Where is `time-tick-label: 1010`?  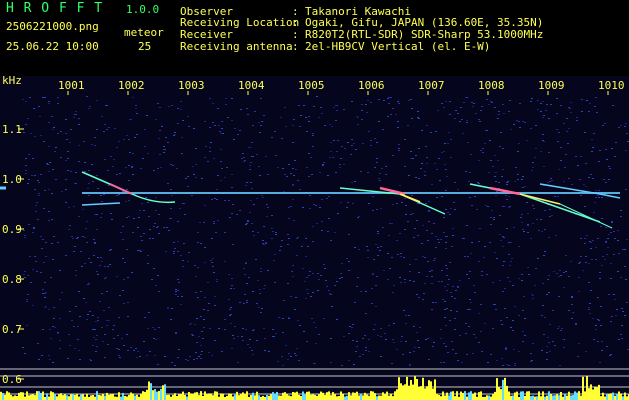 time-tick-label: 1010 is located at coordinates (611, 85).